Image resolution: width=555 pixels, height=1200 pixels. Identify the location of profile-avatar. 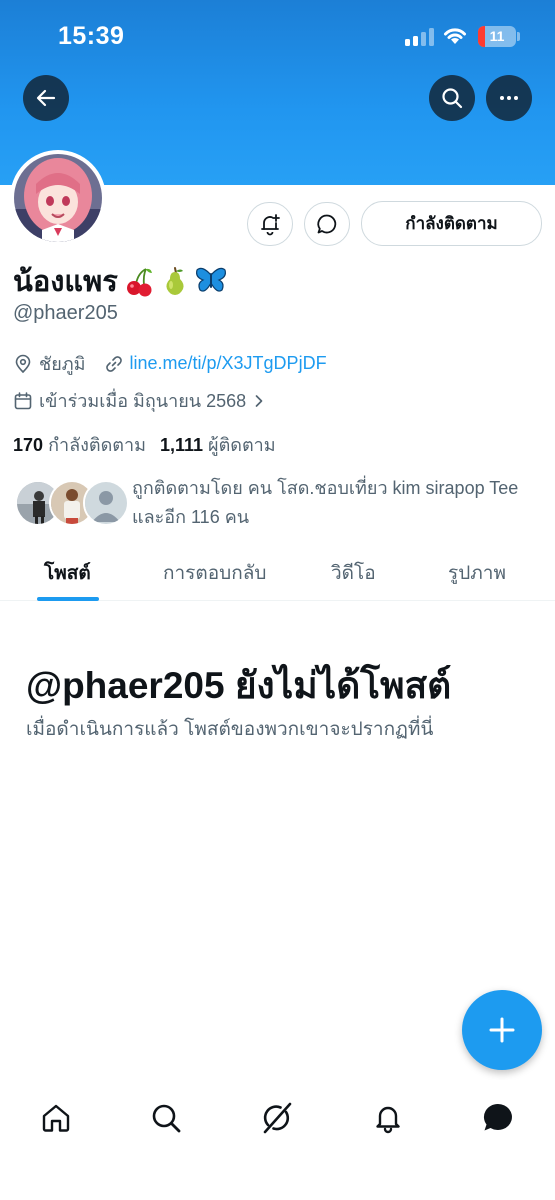
(58, 198).